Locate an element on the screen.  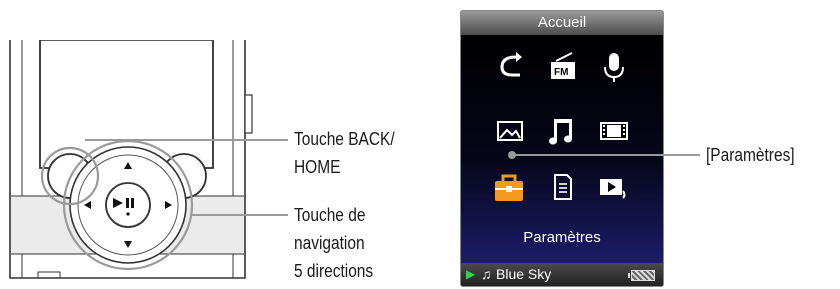
slideshow-icon is located at coordinates (614, 187).